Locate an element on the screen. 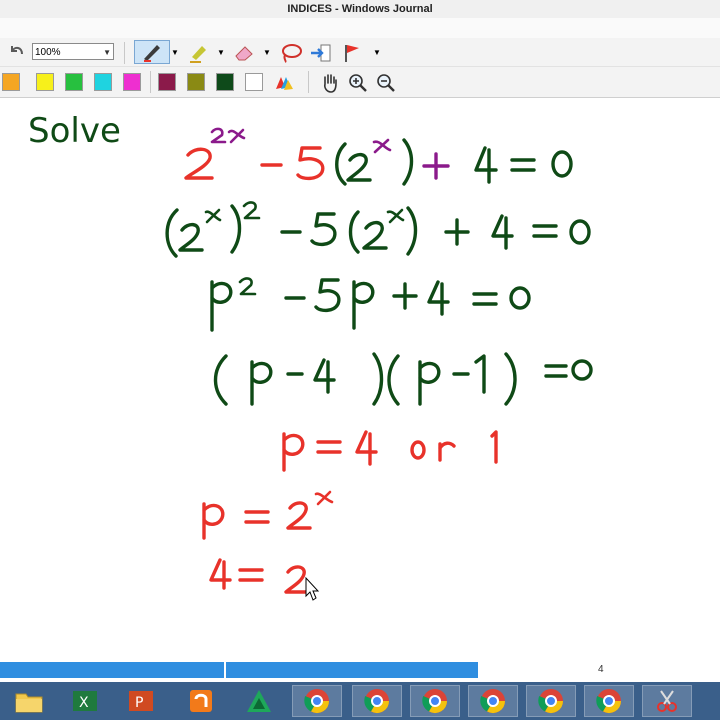  solve-label: Solve is located at coordinates (74, 131).